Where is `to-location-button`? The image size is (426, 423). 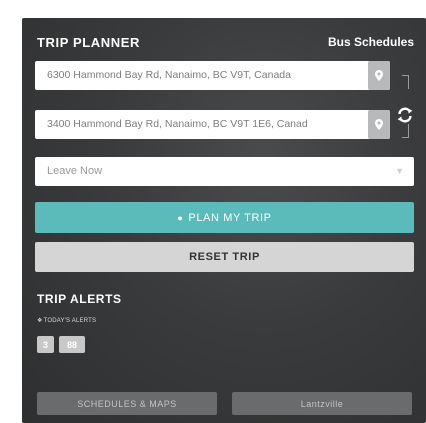 to-location-button is located at coordinates (379, 124).